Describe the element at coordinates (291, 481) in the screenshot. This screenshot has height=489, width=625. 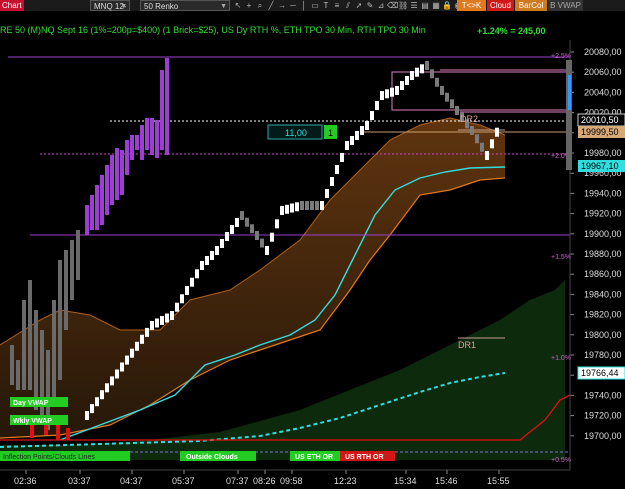
I see `time-tick-label: 09:58` at that location.